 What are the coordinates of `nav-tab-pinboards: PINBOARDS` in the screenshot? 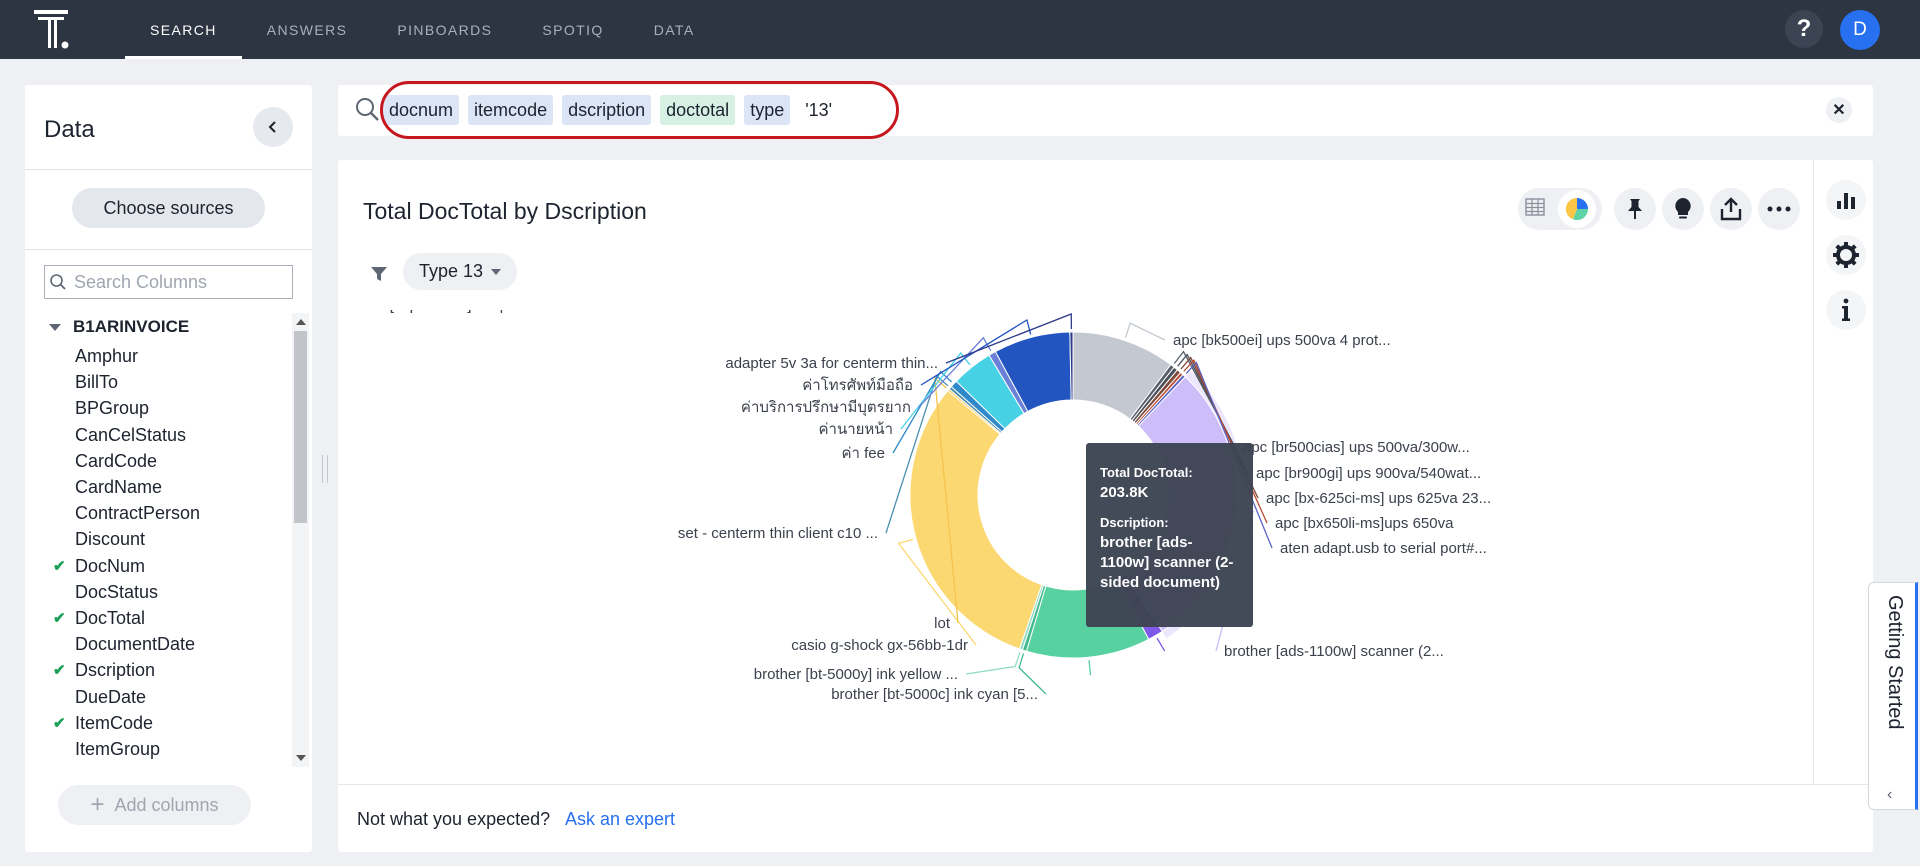 It's located at (444, 29).